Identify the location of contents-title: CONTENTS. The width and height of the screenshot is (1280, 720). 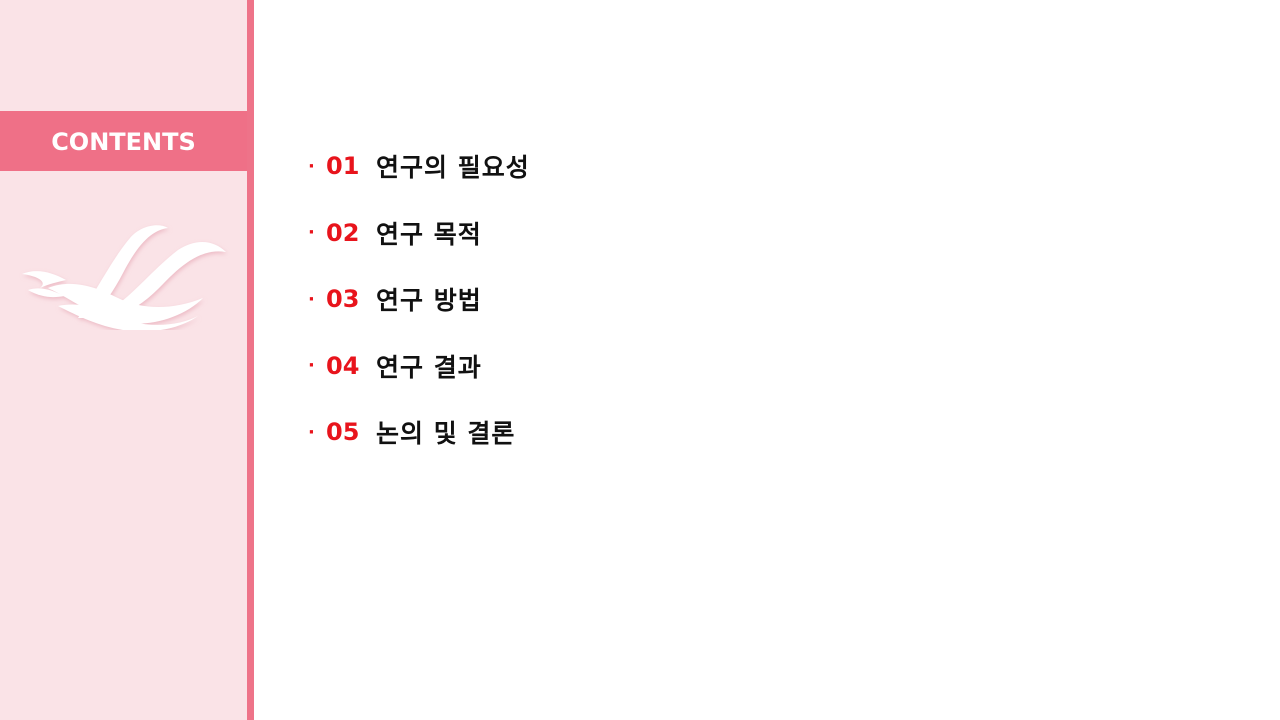
(123, 142).